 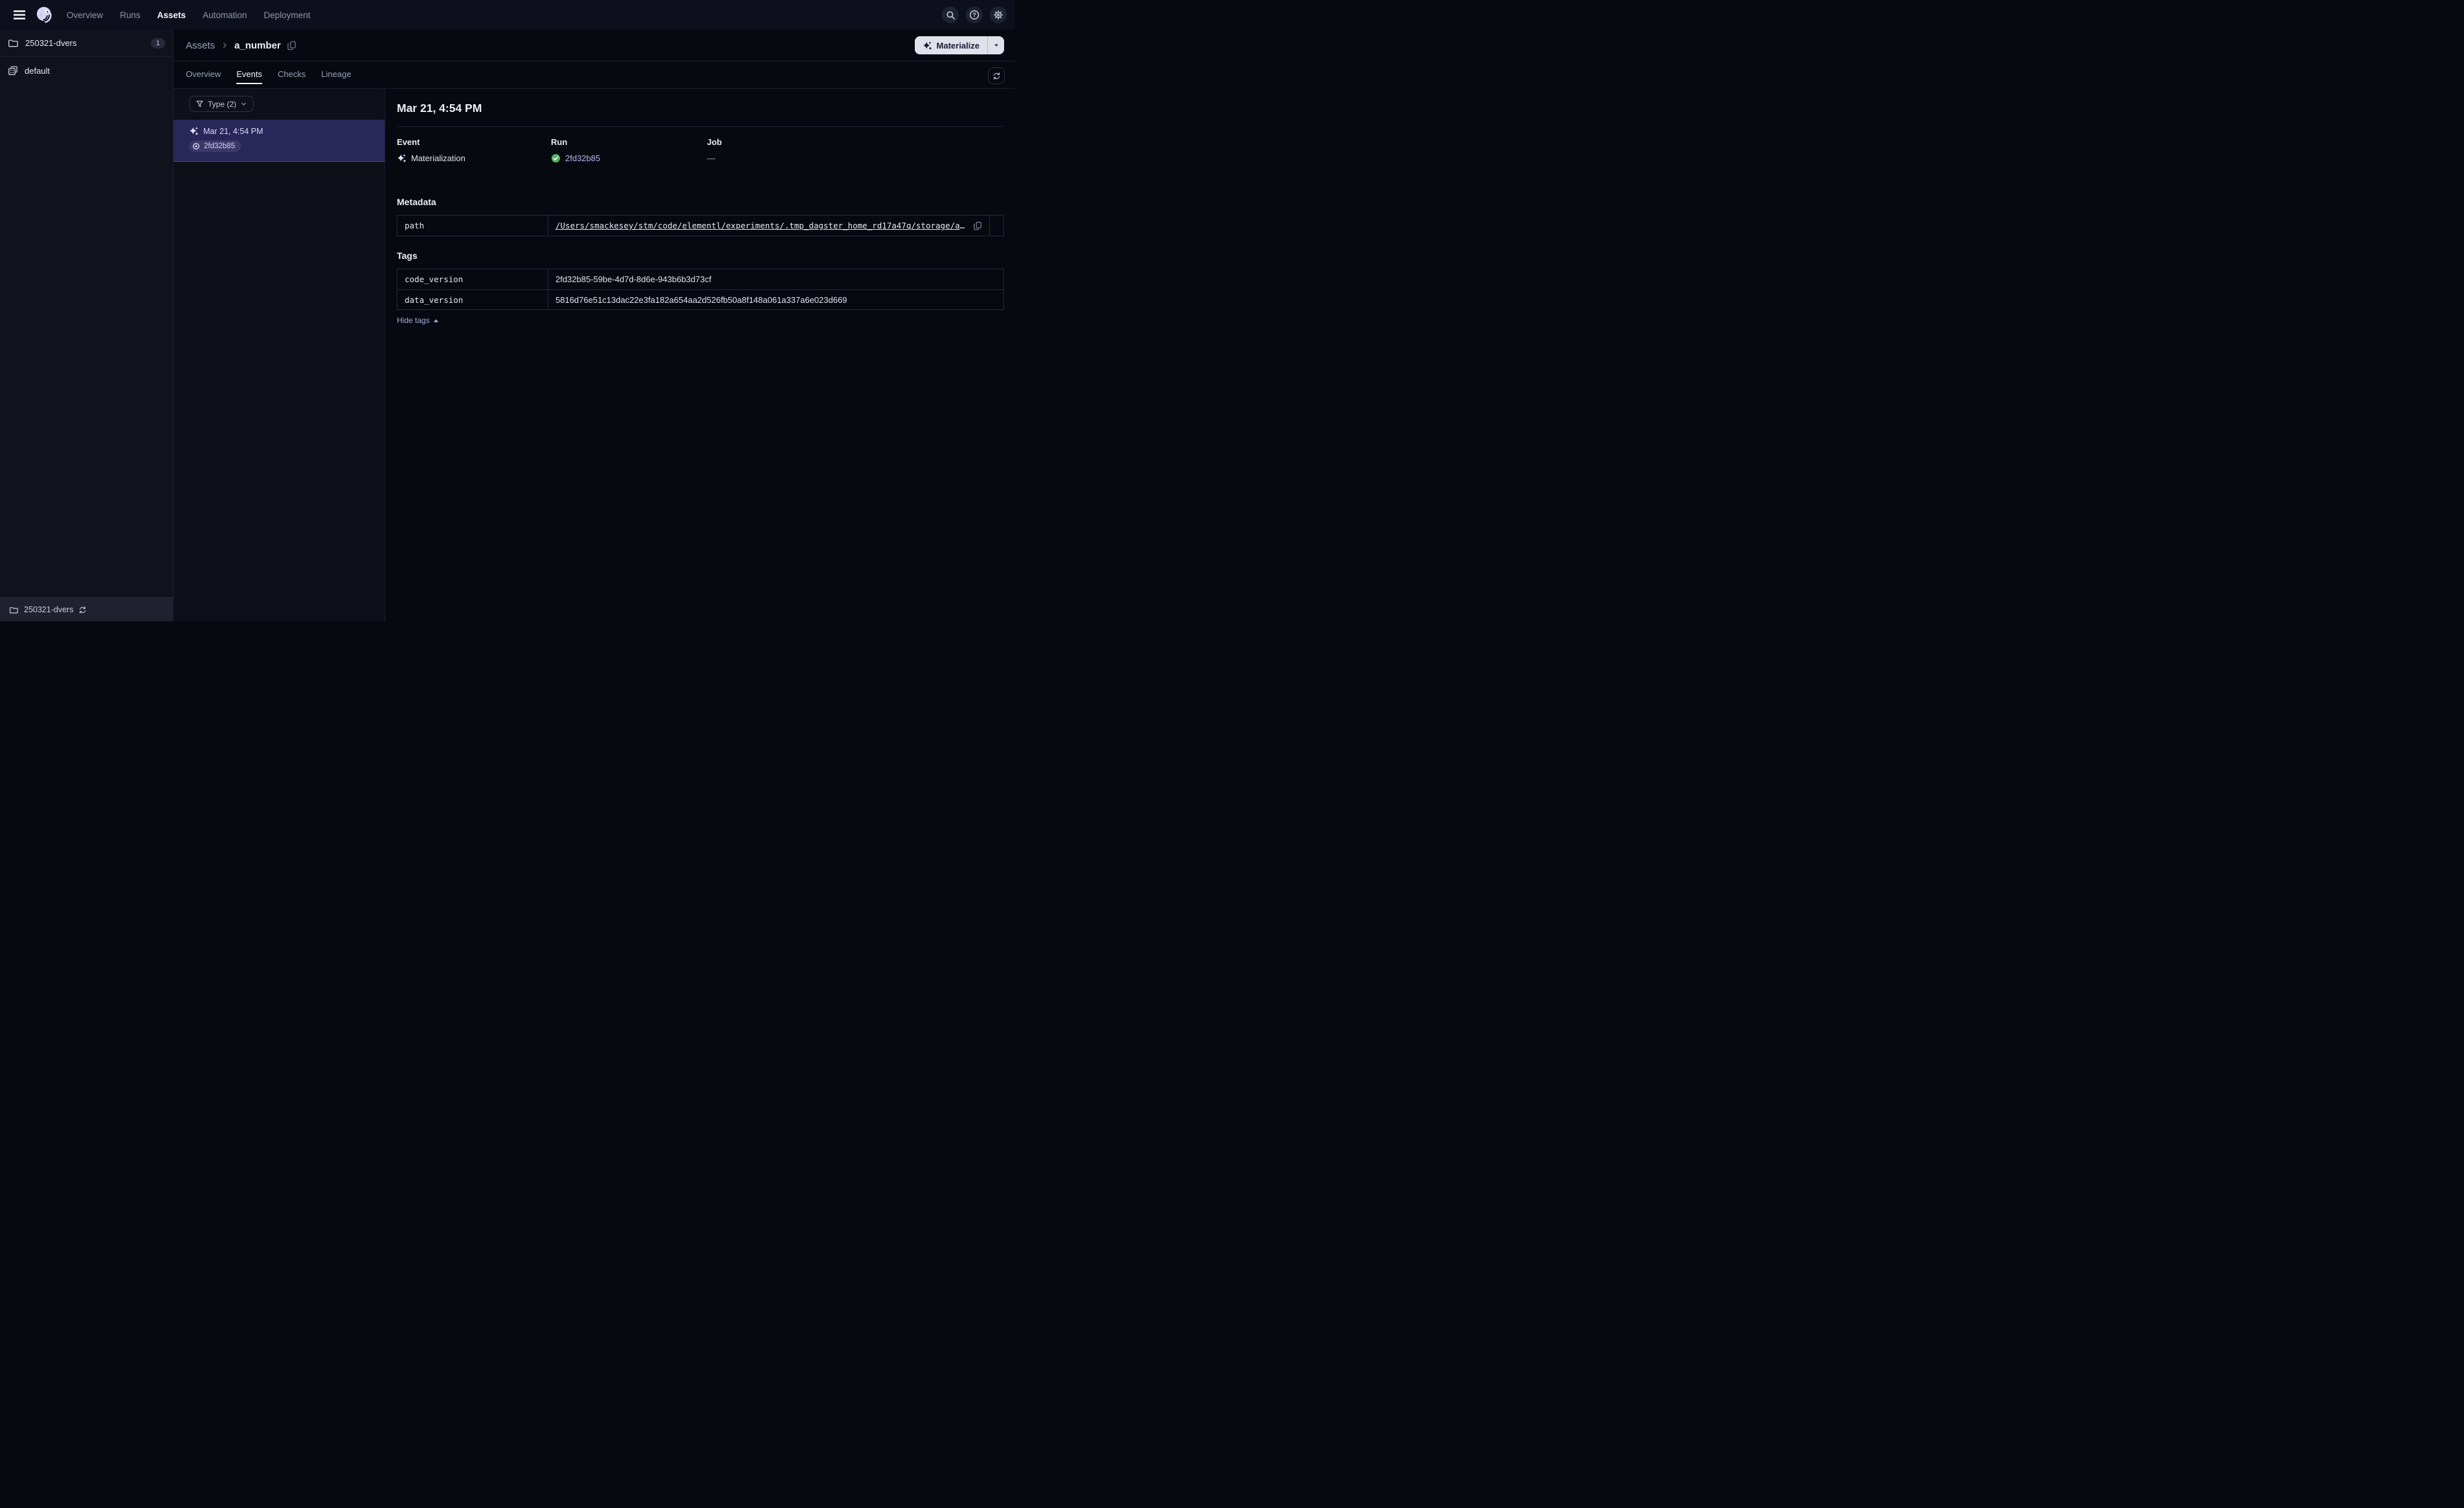 I want to click on tag-key: data_version, so click(x=473, y=299).